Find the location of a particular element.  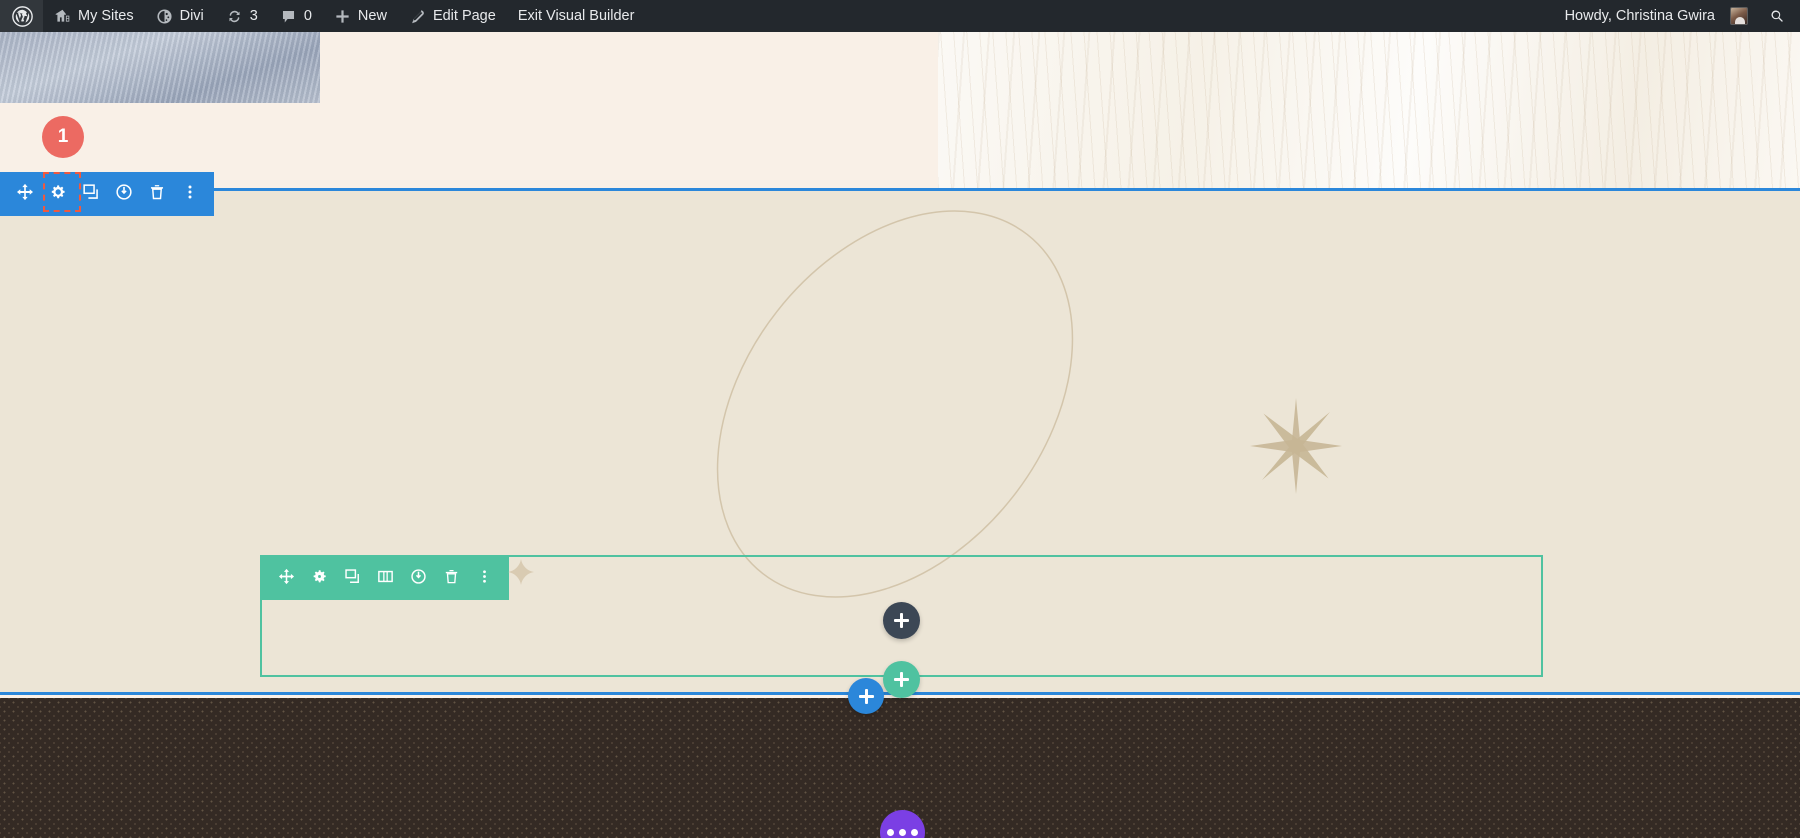

adminbar-item-my-sites: My Sites is located at coordinates (94, 16).